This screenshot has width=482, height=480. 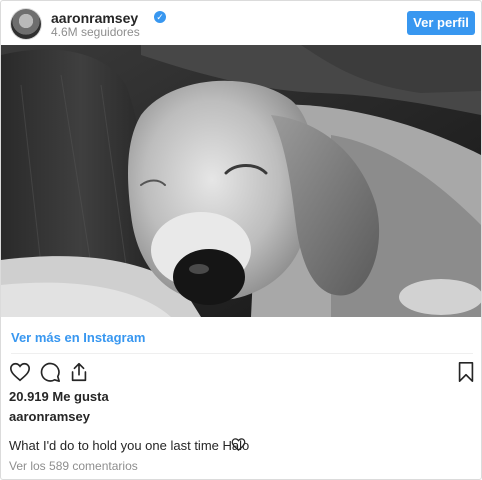 I want to click on divider, so click(x=242, y=353).